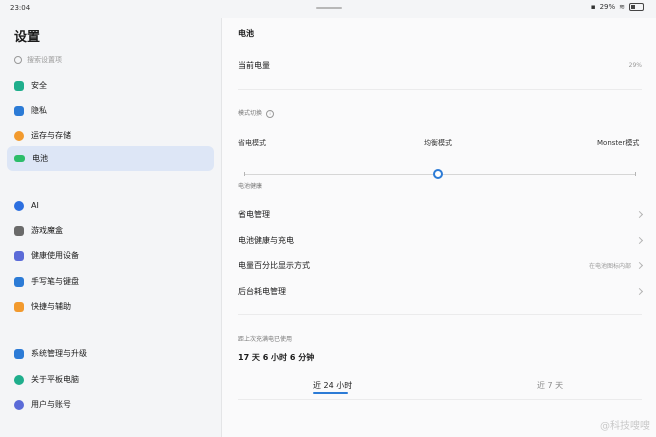  I want to click on status-time: 23:04, so click(20, 8).